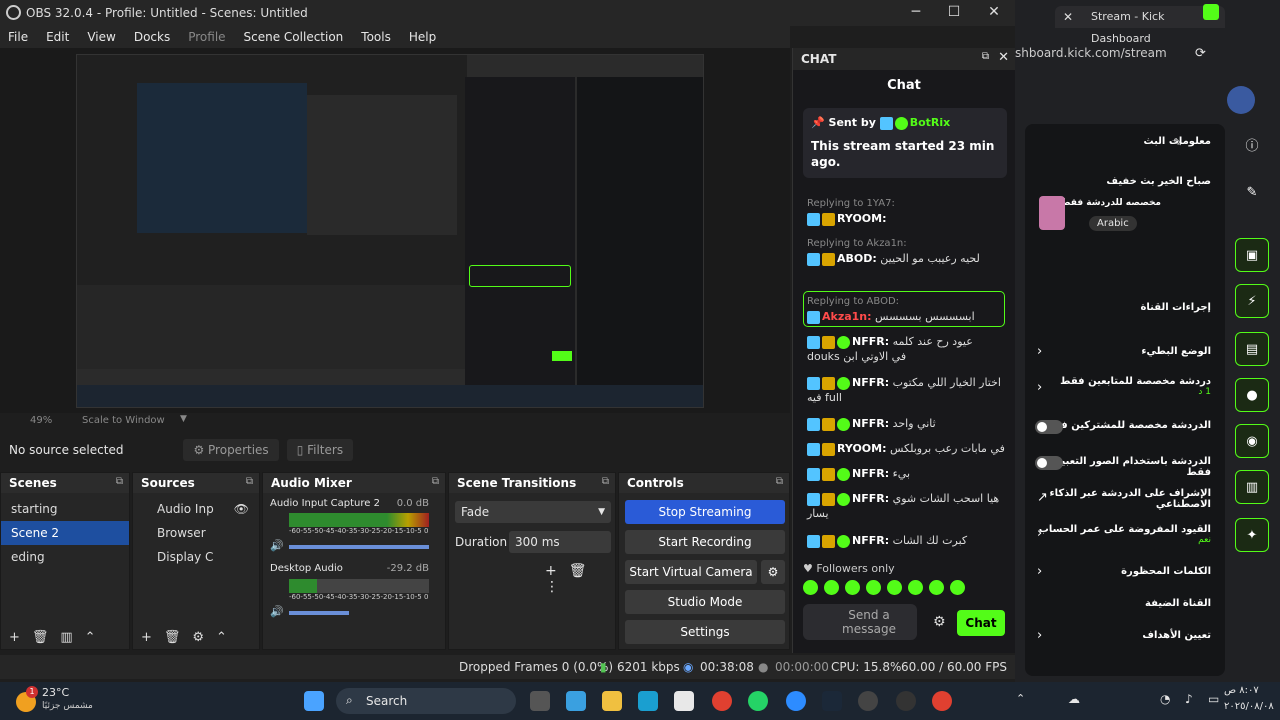 The height and width of the screenshot is (720, 1280). What do you see at coordinates (18, 37) in the screenshot?
I see `menu-file: File` at bounding box center [18, 37].